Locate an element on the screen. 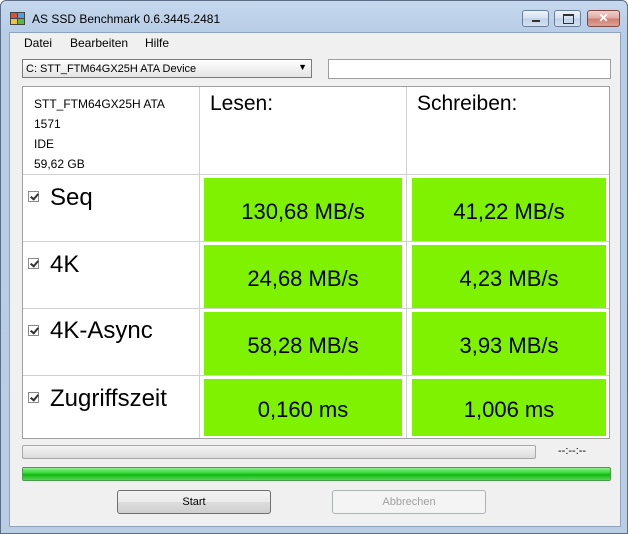  maximize-icon is located at coordinates (568, 19).